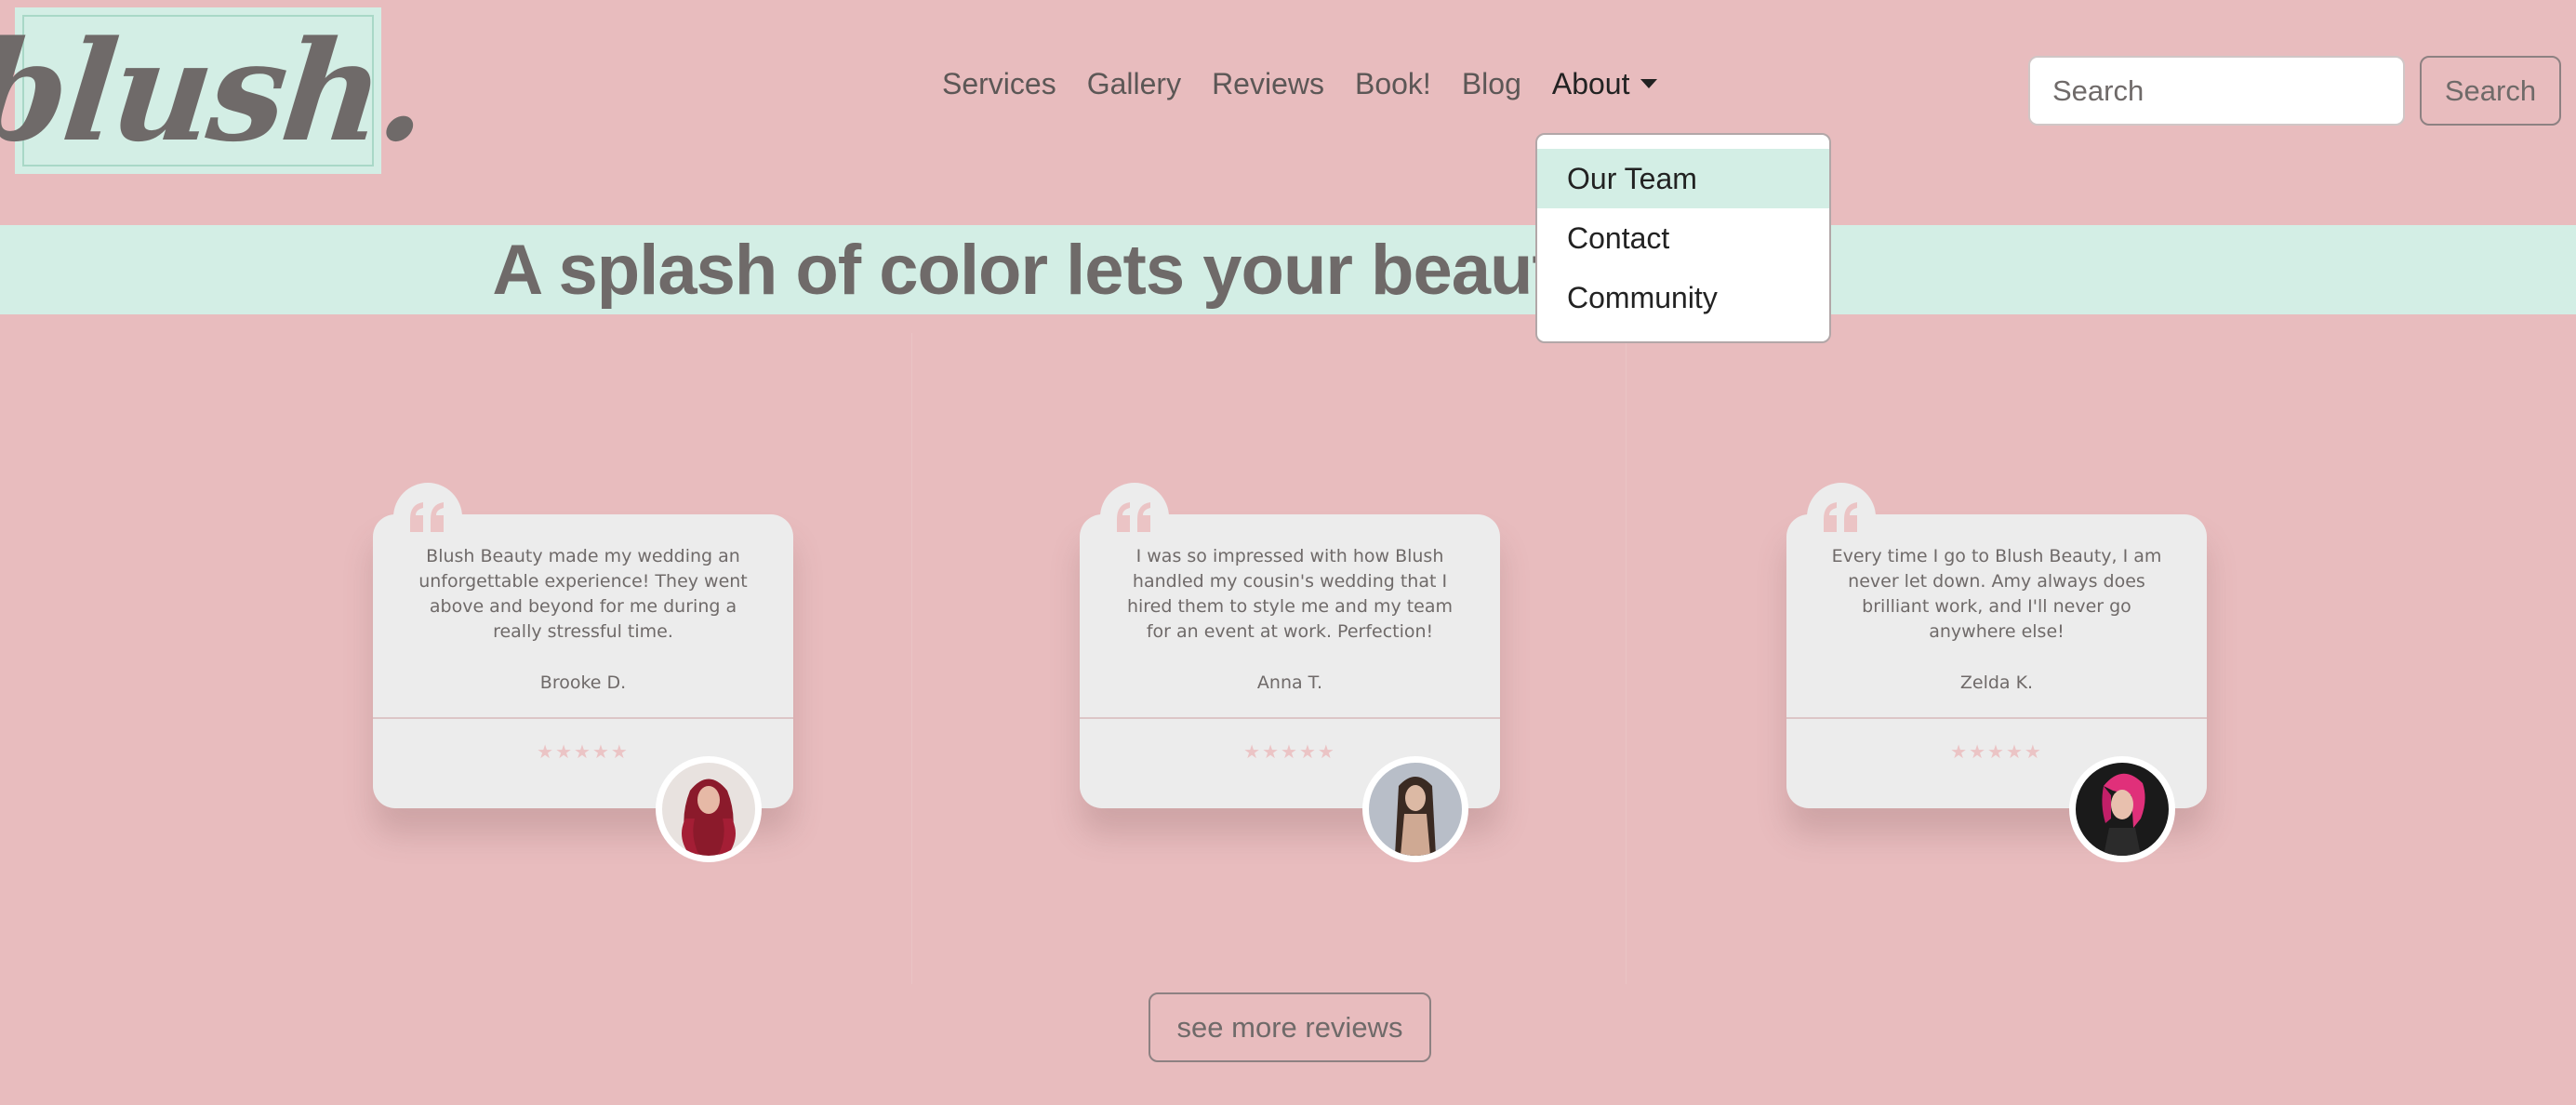  Describe the element at coordinates (1491, 84) in the screenshot. I see `nav-blog: Blog` at that location.